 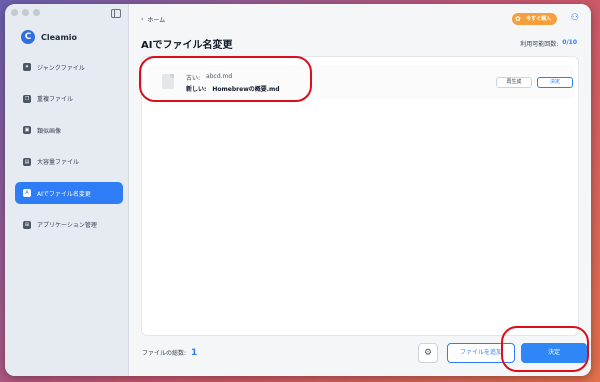 What do you see at coordinates (555, 82) in the screenshot?
I see `decide-button: 決定` at bounding box center [555, 82].